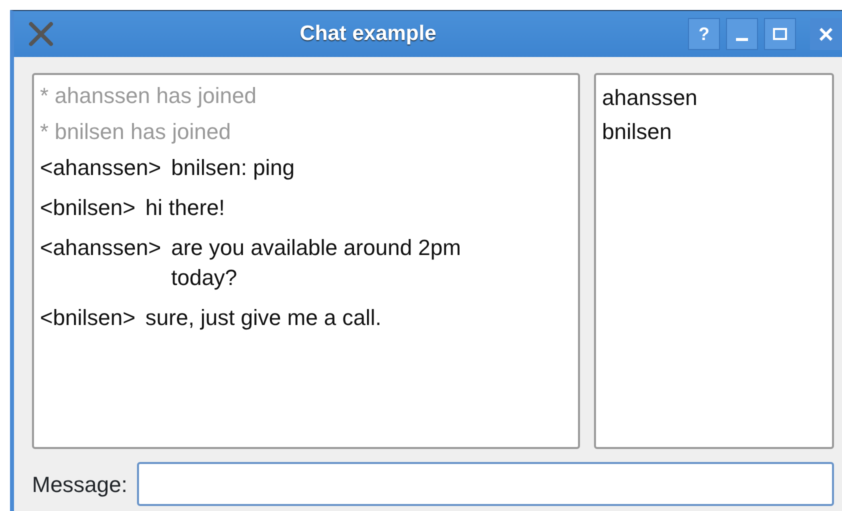 The height and width of the screenshot is (511, 842). Describe the element at coordinates (185, 208) in the screenshot. I see `message-text: hi there!` at that location.